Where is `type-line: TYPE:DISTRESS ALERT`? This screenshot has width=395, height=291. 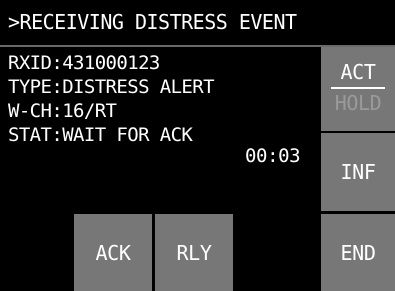 type-line: TYPE:DISTRESS ALERT is located at coordinates (111, 87).